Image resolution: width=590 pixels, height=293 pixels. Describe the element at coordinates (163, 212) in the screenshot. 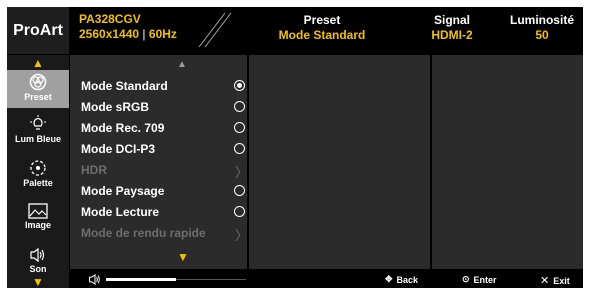

I see `menu-item-mode-lecture: Mode Lecture` at that location.